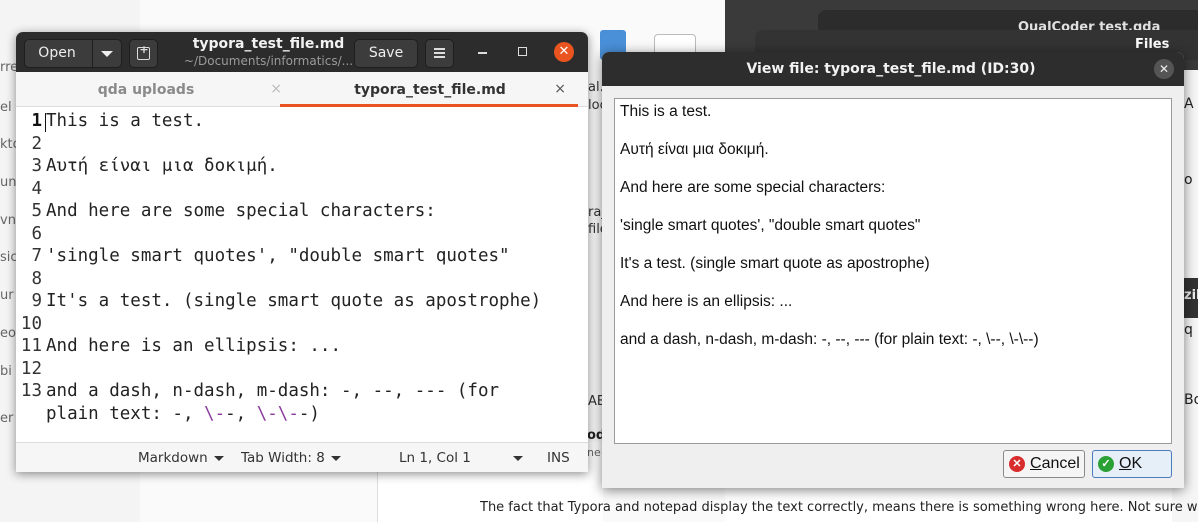 The height and width of the screenshot is (522, 1198). What do you see at coordinates (215, 413) in the screenshot?
I see `escape-sequence: \-` at bounding box center [215, 413].